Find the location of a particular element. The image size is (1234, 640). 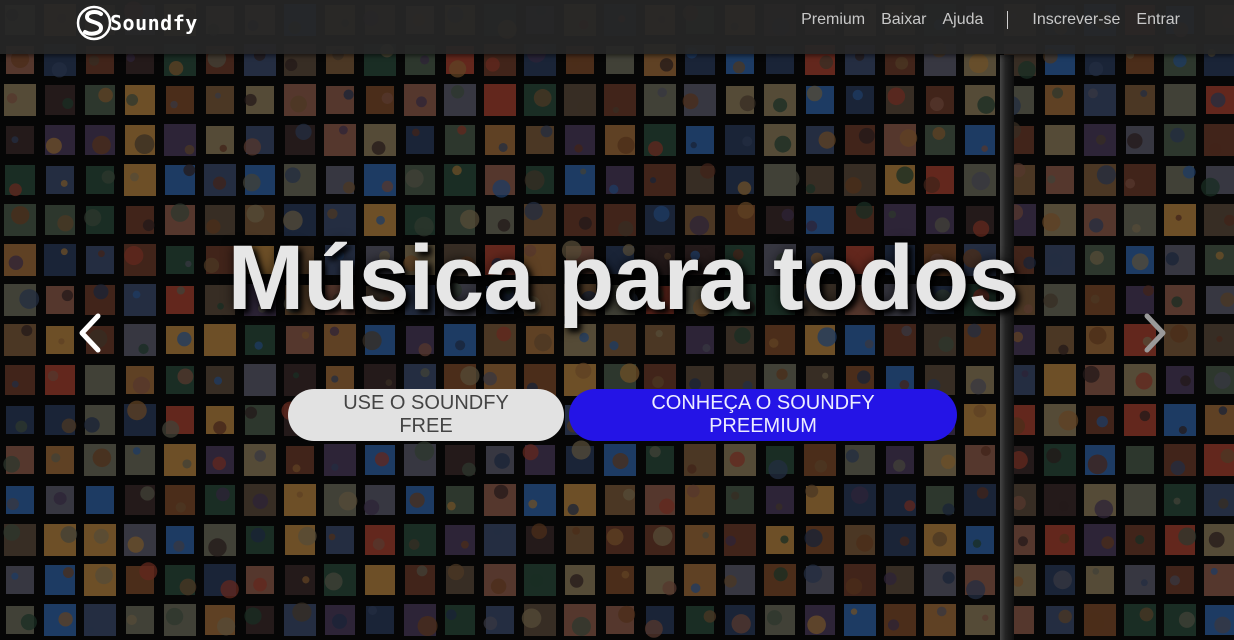

nav-link-ajuda: Ajuda is located at coordinates (962, 20).